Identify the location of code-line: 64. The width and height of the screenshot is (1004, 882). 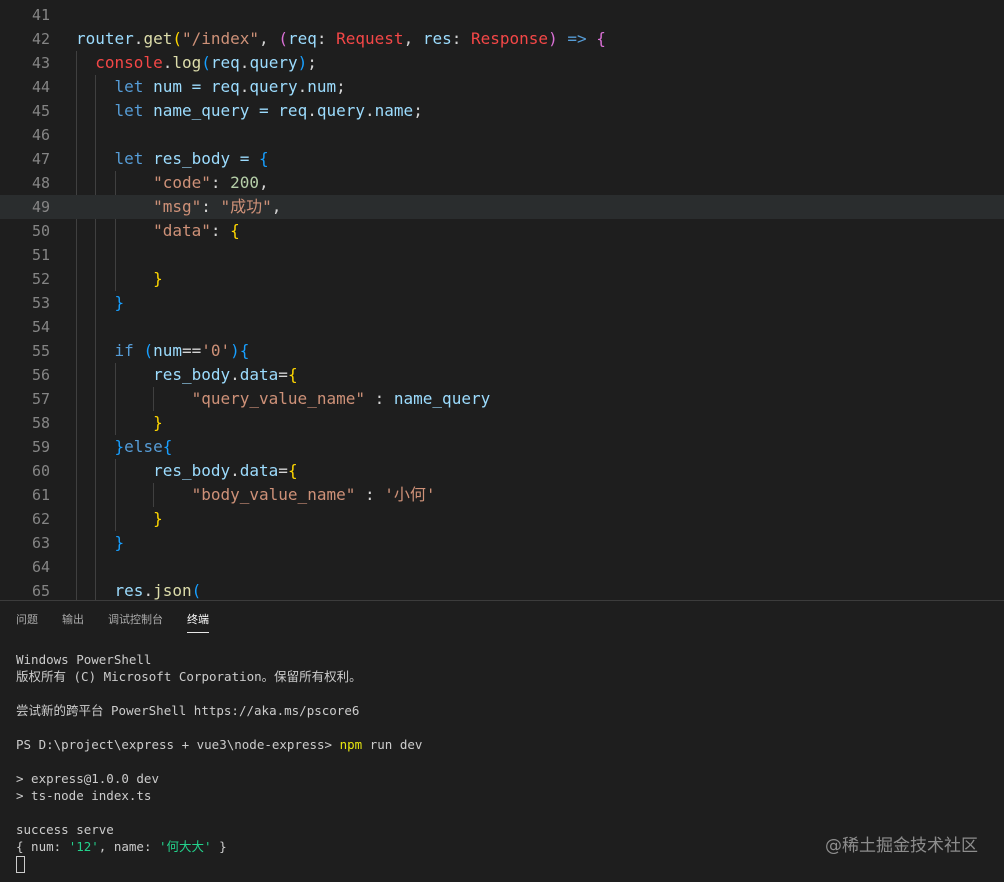
(502, 567).